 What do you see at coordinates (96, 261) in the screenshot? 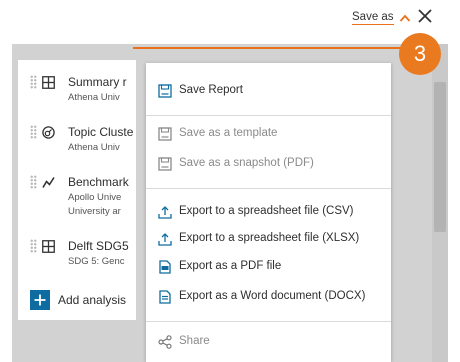
I see `analysis-subtitle: SDG 5: Genc` at bounding box center [96, 261].